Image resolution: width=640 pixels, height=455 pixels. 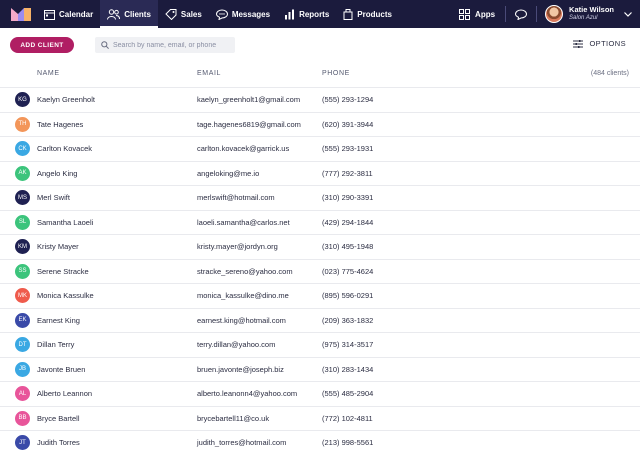 I want to click on avatar: CK, so click(x=22, y=149).